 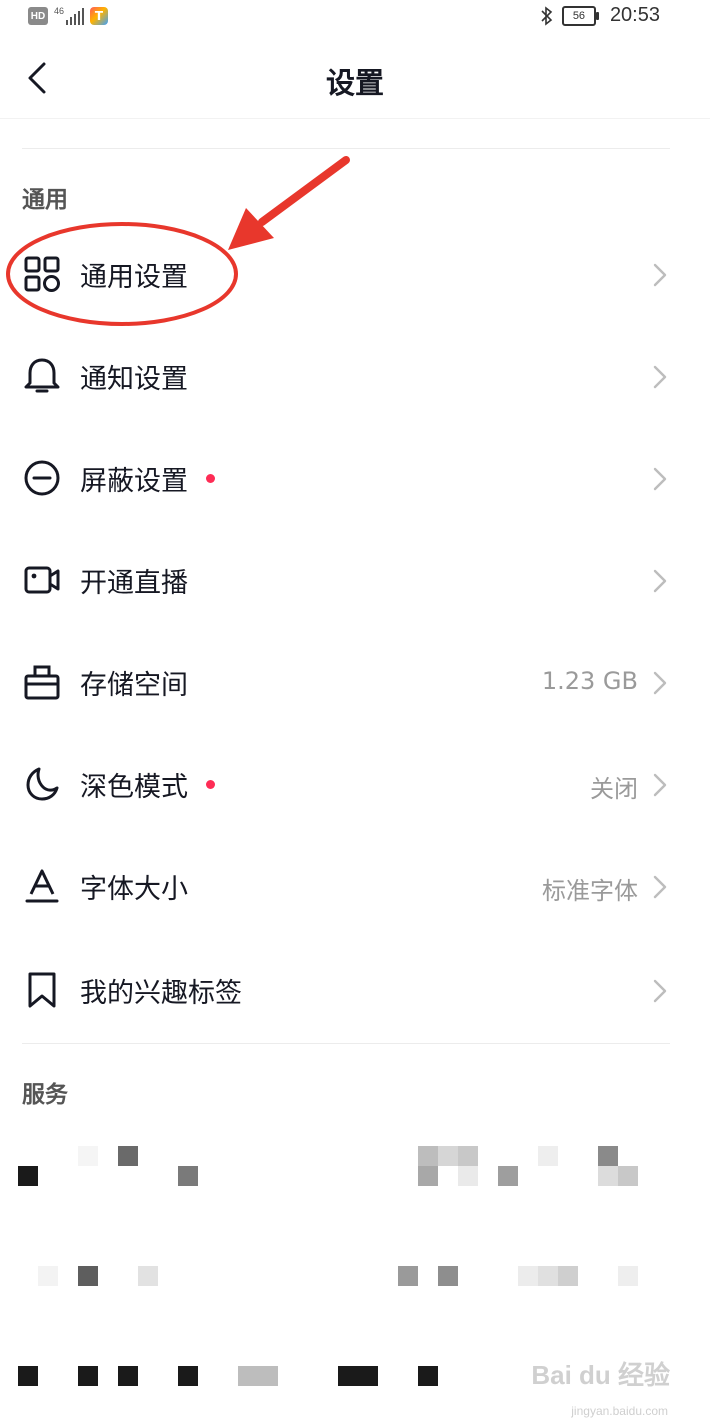 I want to click on settings-row-storage: 存储空间 1.23 GB, so click(x=355, y=682).